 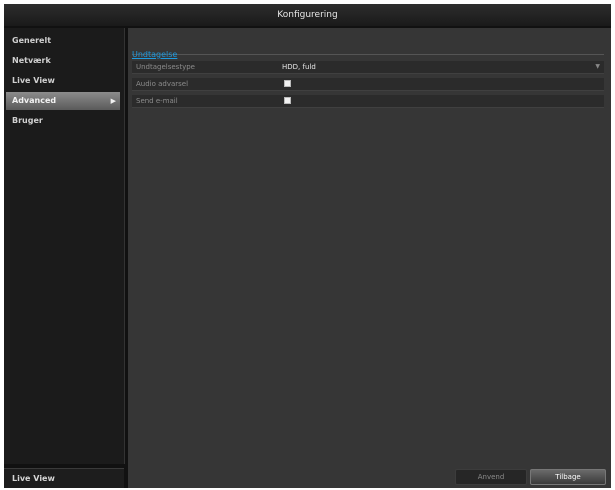 I want to click on exception-type-select: HDD, fuld, so click(x=299, y=67).